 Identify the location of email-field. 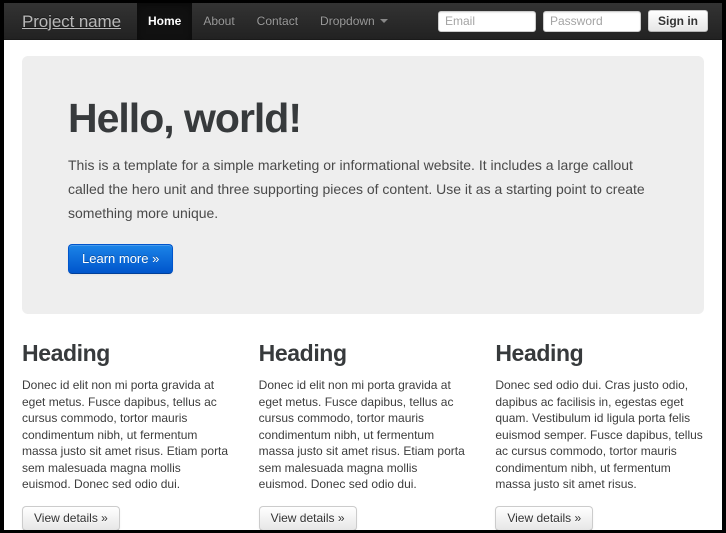
(487, 21).